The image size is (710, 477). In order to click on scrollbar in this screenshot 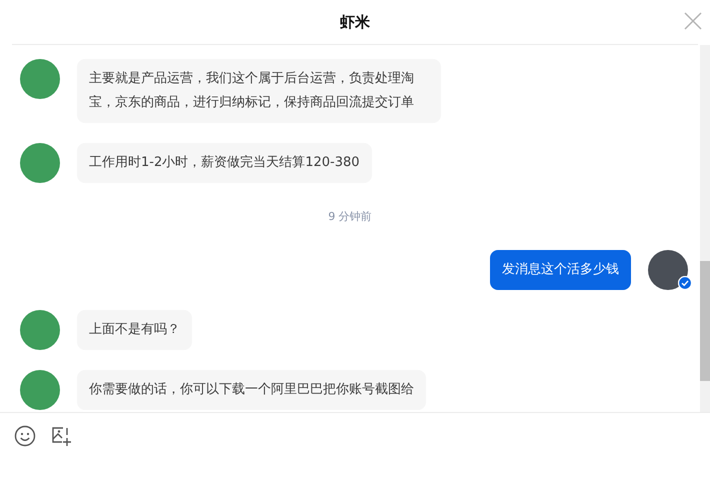, I will do `click(705, 228)`.